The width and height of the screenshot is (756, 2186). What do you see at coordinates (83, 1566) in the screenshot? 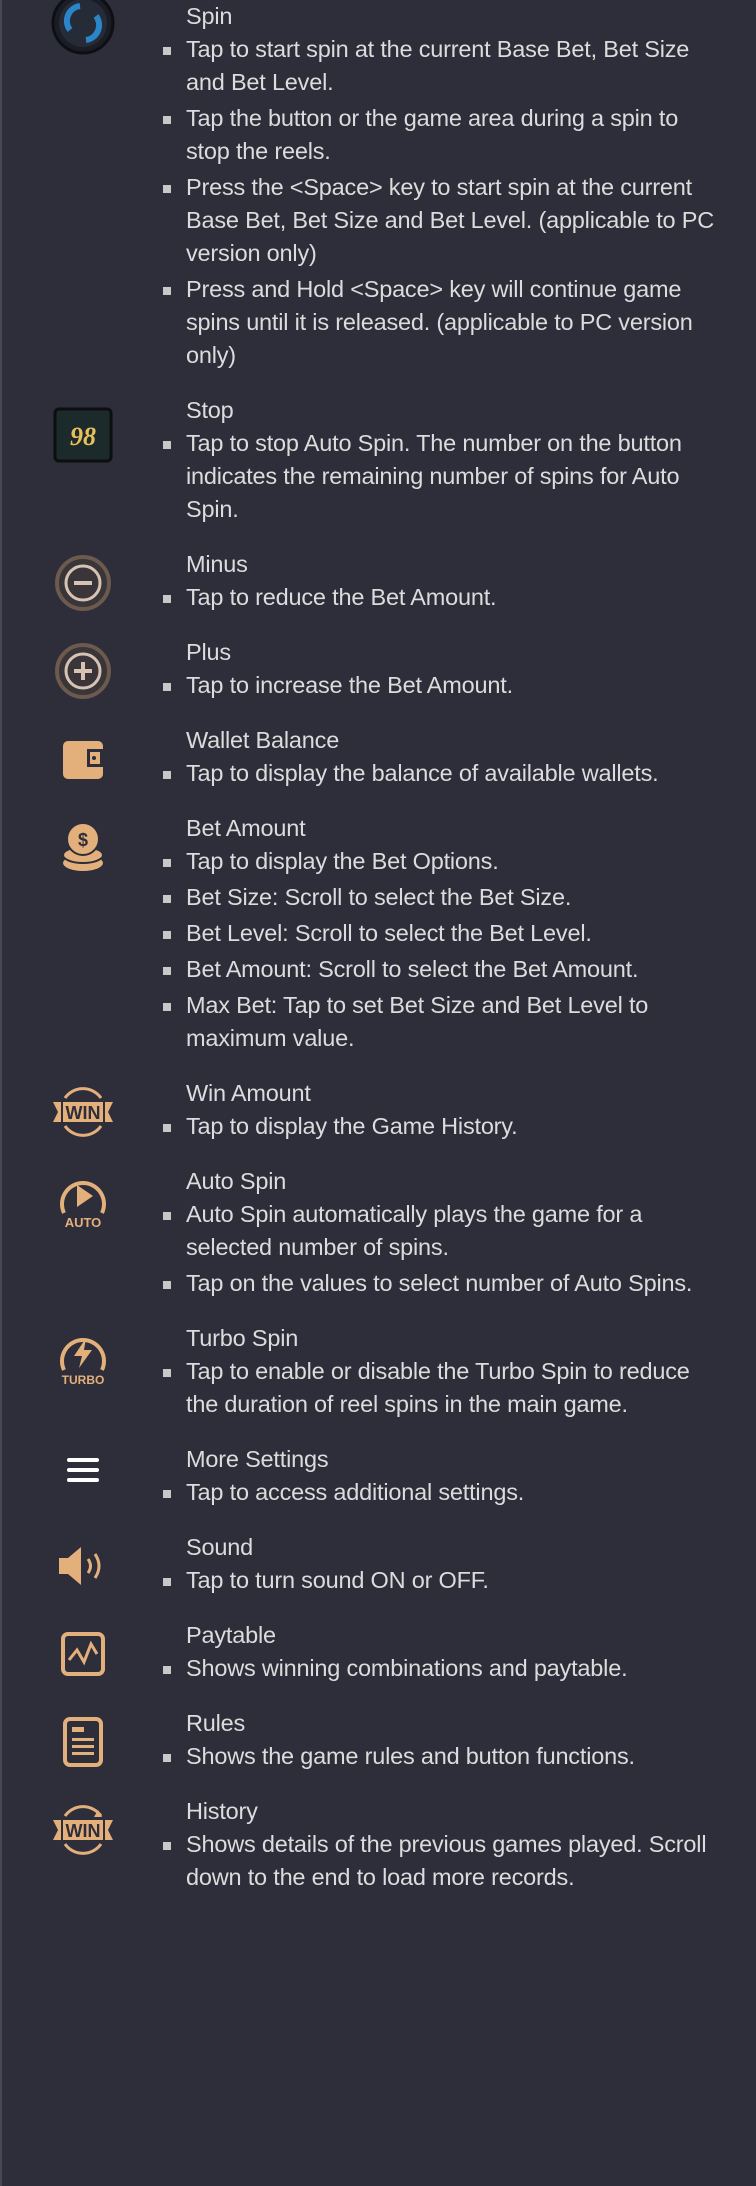
I see `sound-icon` at bounding box center [83, 1566].